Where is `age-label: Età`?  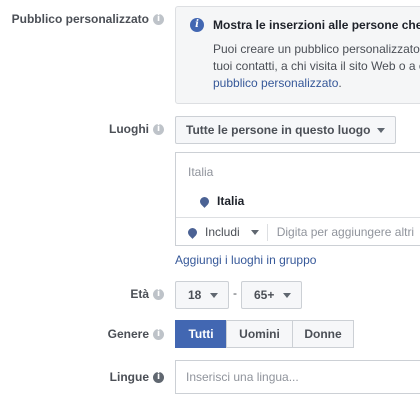
age-label: Età is located at coordinates (139, 294).